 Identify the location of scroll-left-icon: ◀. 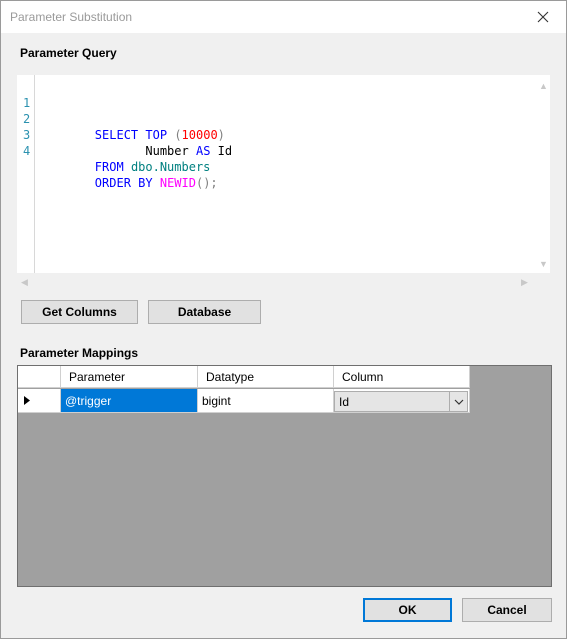
(24, 282).